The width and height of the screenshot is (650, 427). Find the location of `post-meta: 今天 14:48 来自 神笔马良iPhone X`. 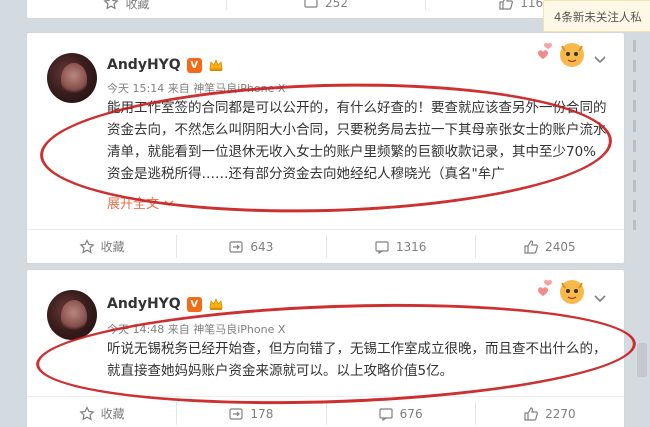

post-meta: 今天 14:48 来自 神笔马良iPhone X is located at coordinates (196, 329).